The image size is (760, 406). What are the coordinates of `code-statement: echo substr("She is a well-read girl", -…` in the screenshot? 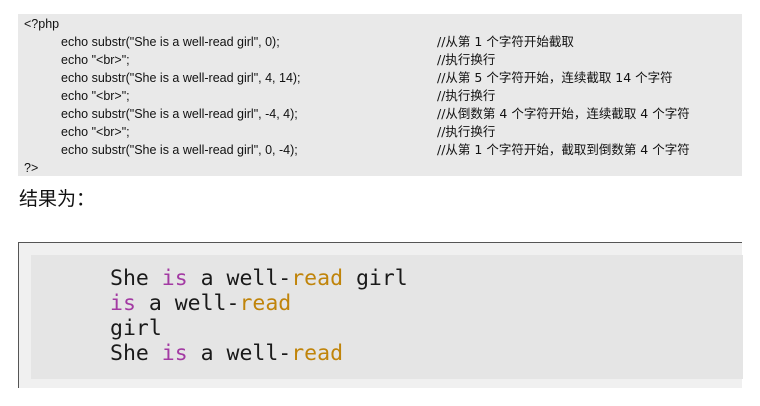 It's located at (179, 114).